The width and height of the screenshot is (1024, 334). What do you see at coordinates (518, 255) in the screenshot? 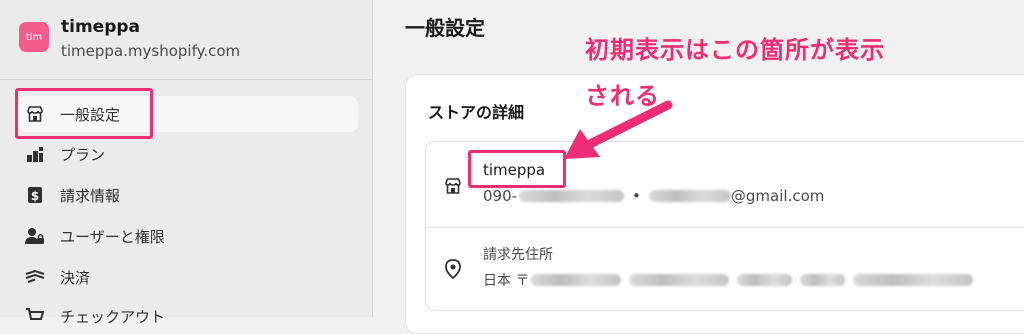
I see `billing-address-label: 請求先住所` at bounding box center [518, 255].